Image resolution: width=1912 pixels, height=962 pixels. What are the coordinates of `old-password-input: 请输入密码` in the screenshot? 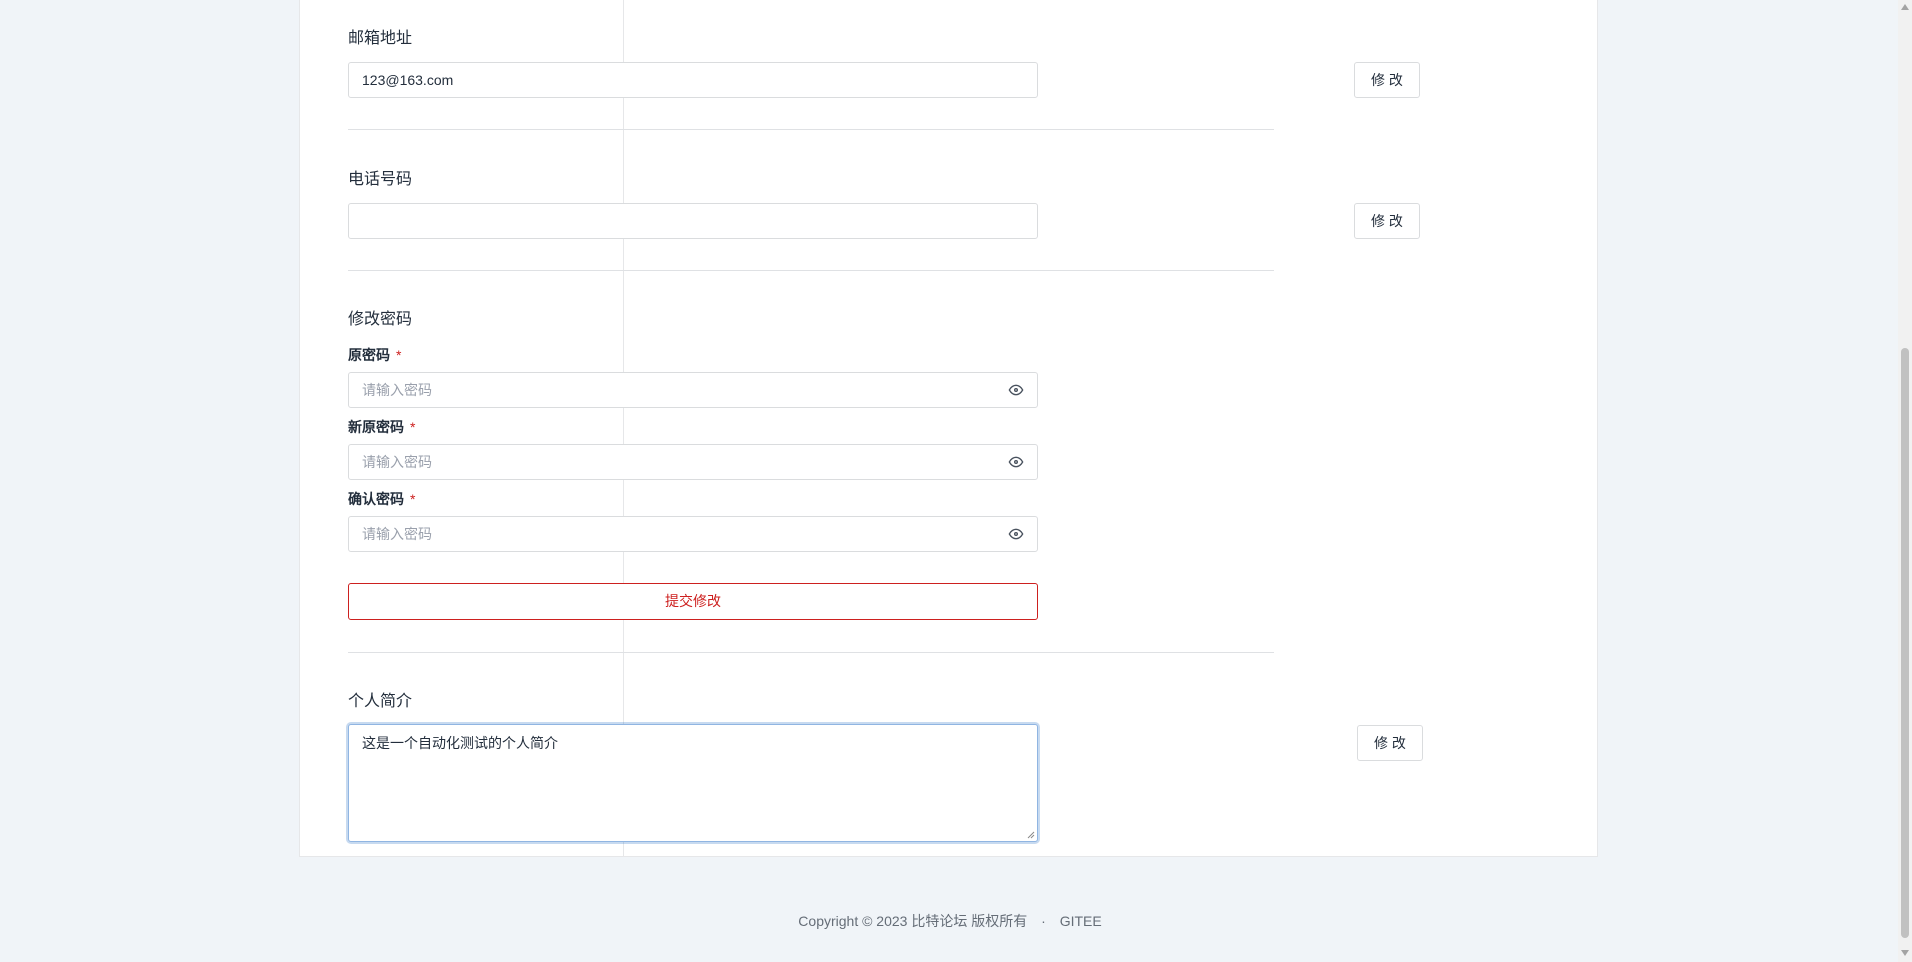 It's located at (693, 390).